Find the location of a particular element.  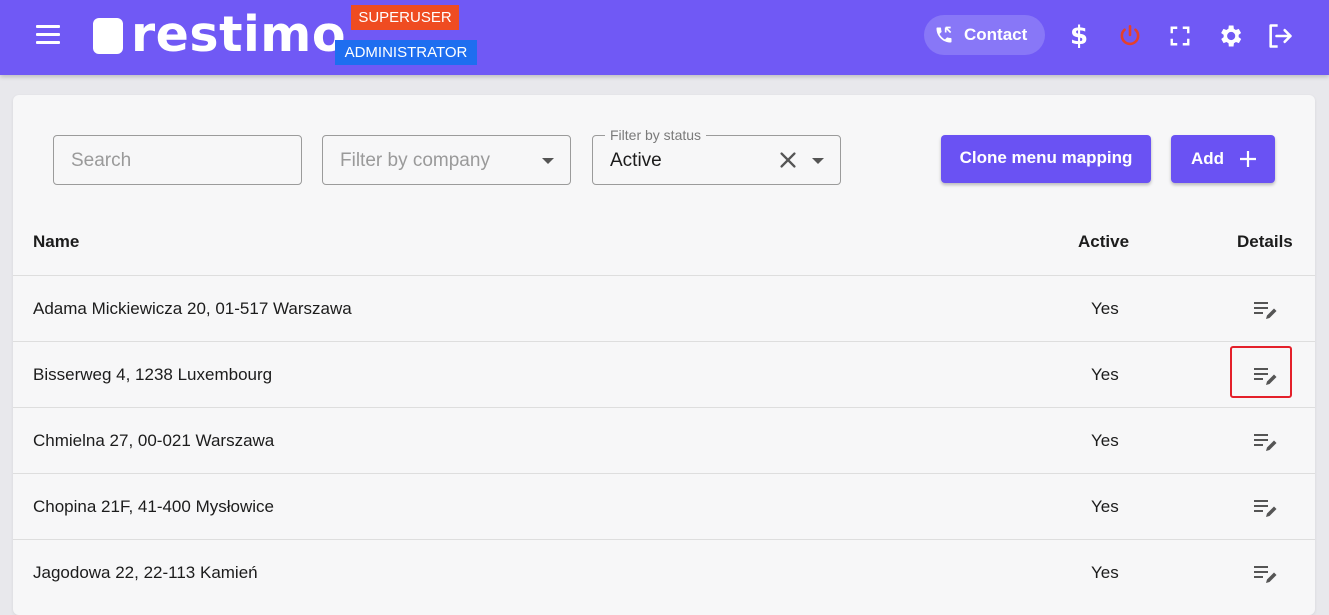

search-input: Search is located at coordinates (177, 160).